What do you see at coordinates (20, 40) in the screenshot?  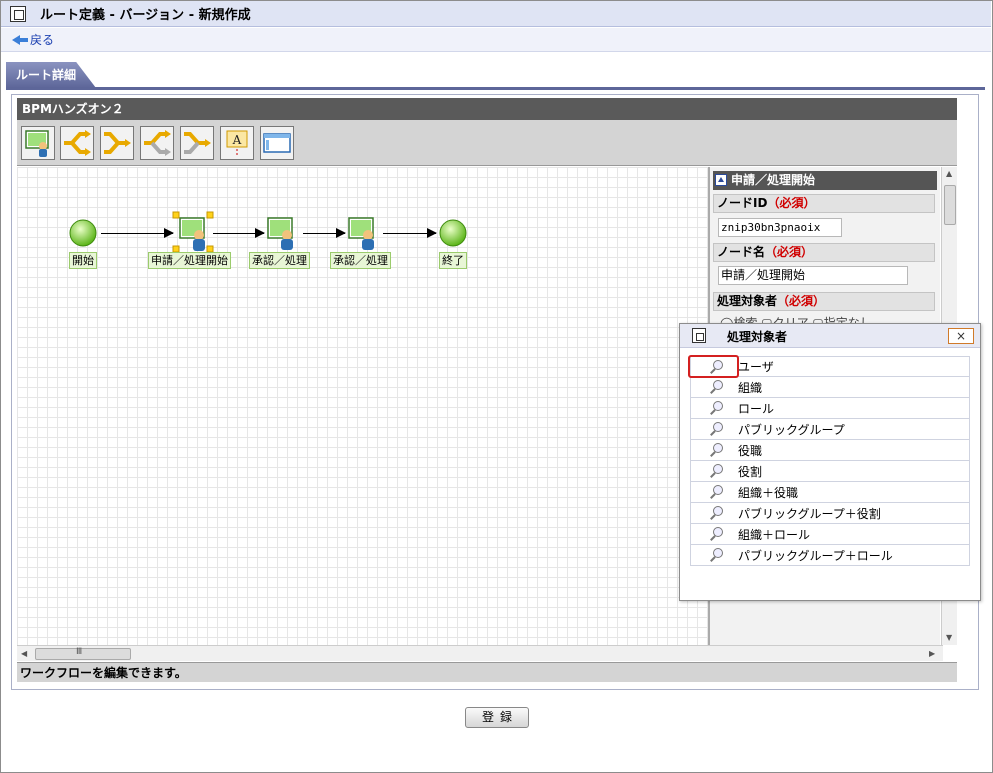 I see `back-arrow-icon` at bounding box center [20, 40].